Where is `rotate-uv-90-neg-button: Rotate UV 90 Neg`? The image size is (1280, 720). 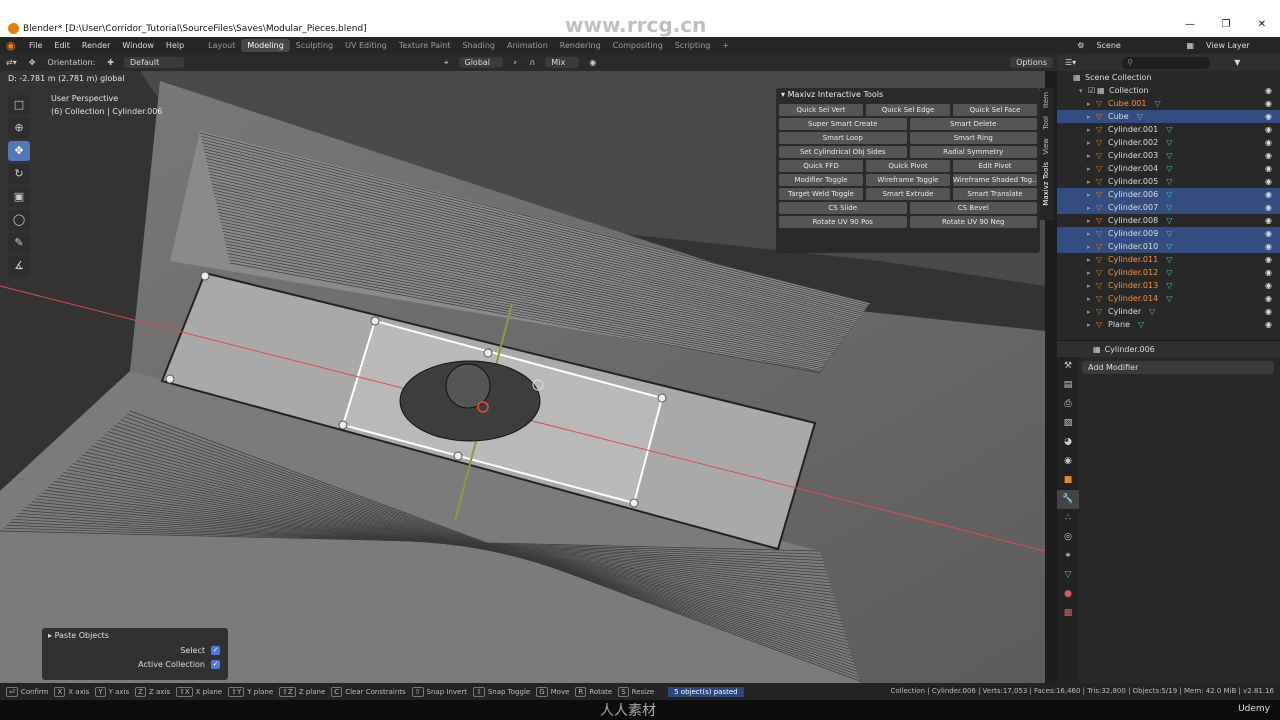 rotate-uv-90-neg-button: Rotate UV 90 Neg is located at coordinates (973, 222).